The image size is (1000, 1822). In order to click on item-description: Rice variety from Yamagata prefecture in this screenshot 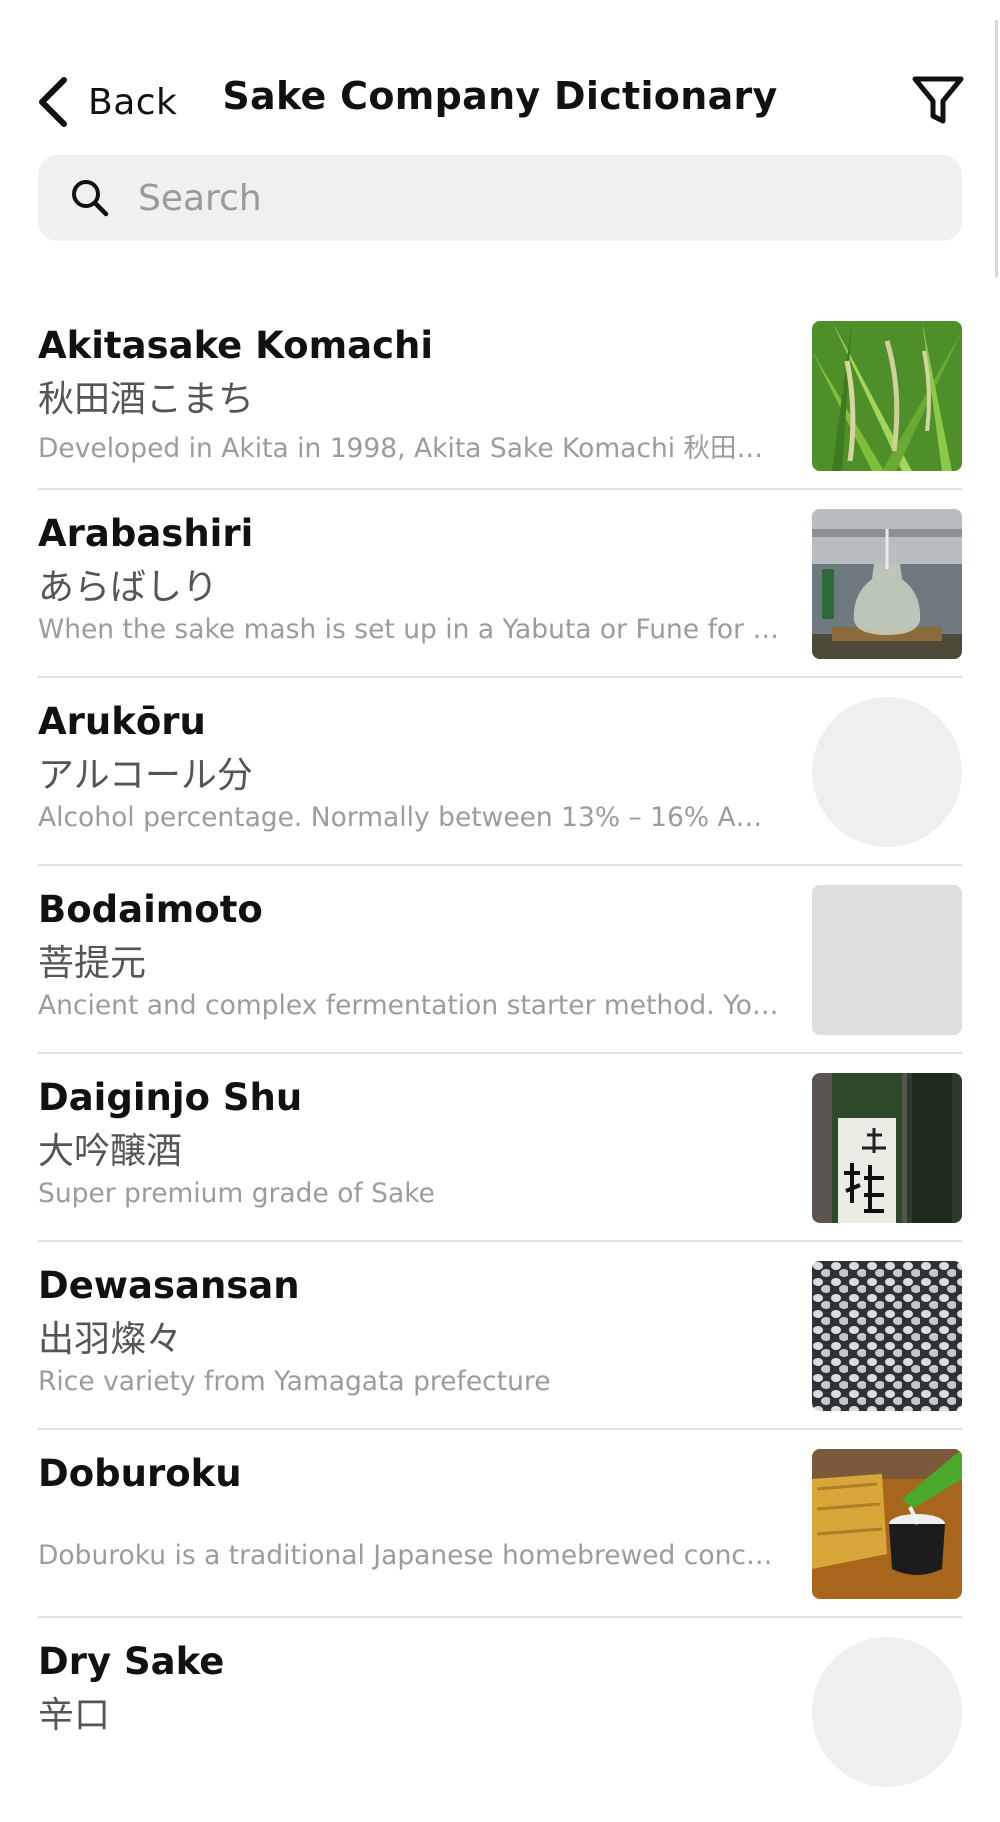, I will do `click(294, 1381)`.